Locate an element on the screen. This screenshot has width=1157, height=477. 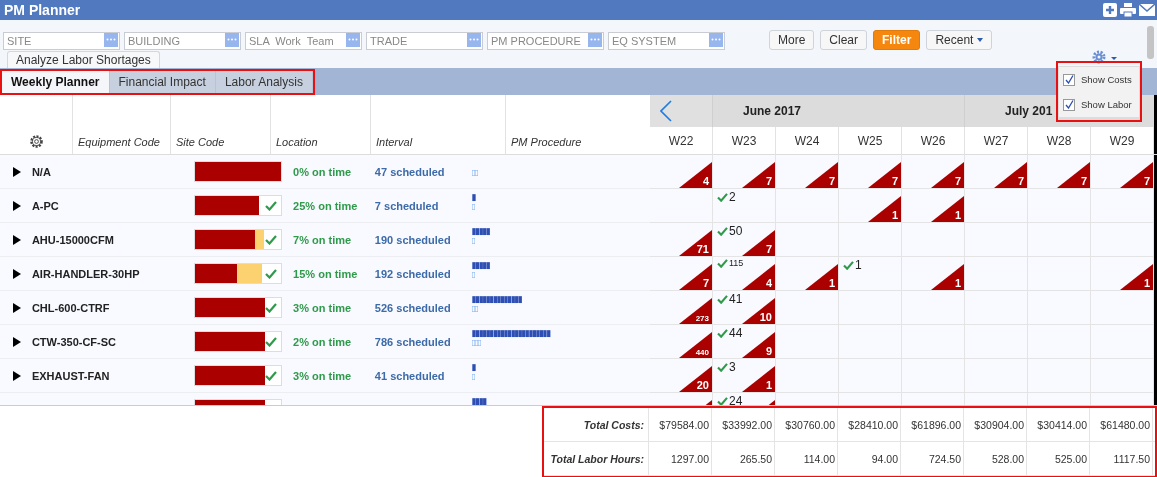
overdue-flag: 71 is located at coordinates (695, 243).